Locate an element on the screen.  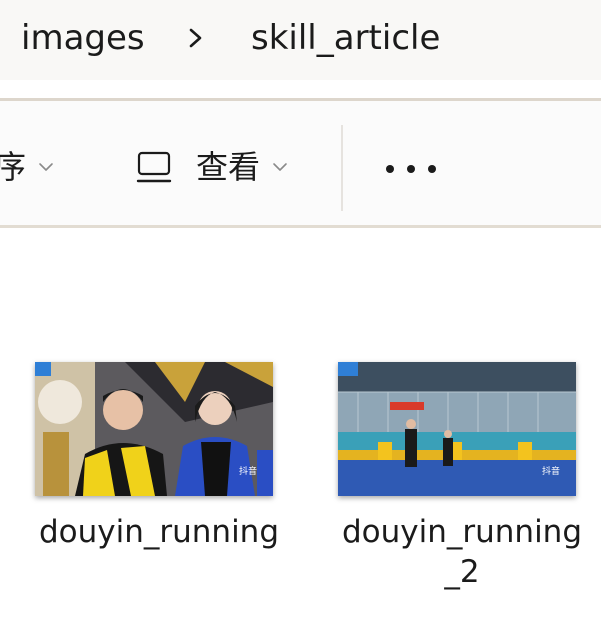
view-button: 查看 is located at coordinates (212, 167).